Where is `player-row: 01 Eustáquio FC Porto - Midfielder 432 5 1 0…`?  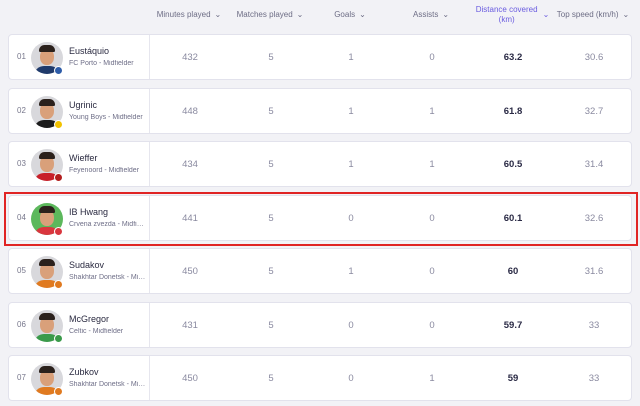 player-row: 01 Eustáquio FC Porto - Midfielder 432 5 1 0… is located at coordinates (320, 57).